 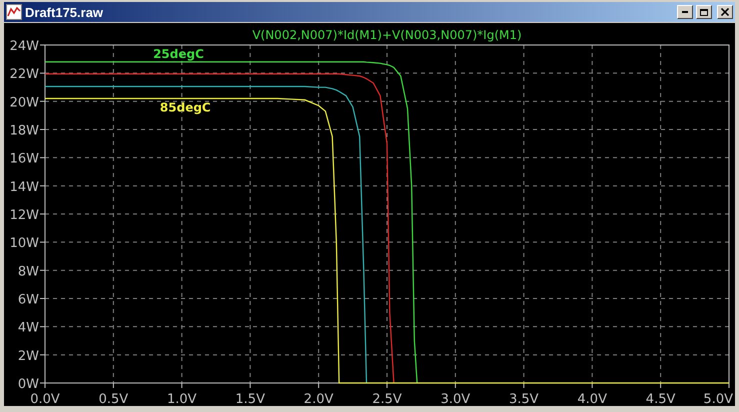 I want to click on close-icon, so click(x=725, y=12).